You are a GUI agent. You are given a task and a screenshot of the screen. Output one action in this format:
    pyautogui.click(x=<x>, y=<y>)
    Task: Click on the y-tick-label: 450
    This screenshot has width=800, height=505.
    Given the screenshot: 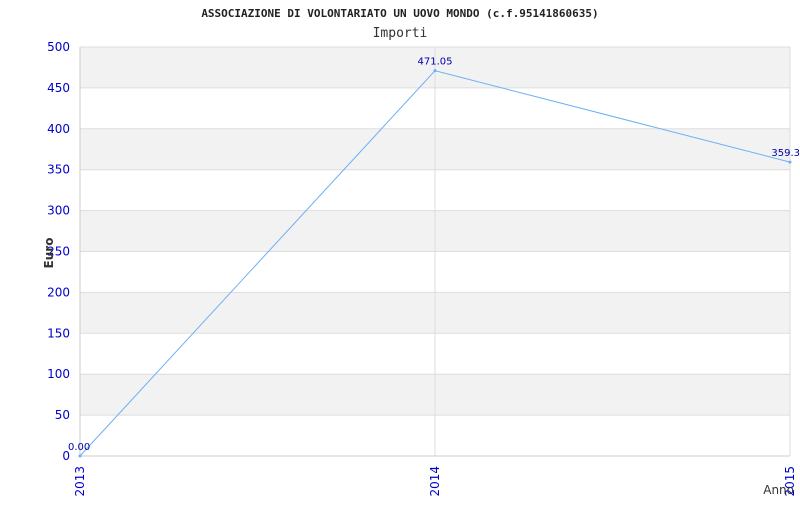 What is the action you would take?
    pyautogui.click(x=58, y=88)
    